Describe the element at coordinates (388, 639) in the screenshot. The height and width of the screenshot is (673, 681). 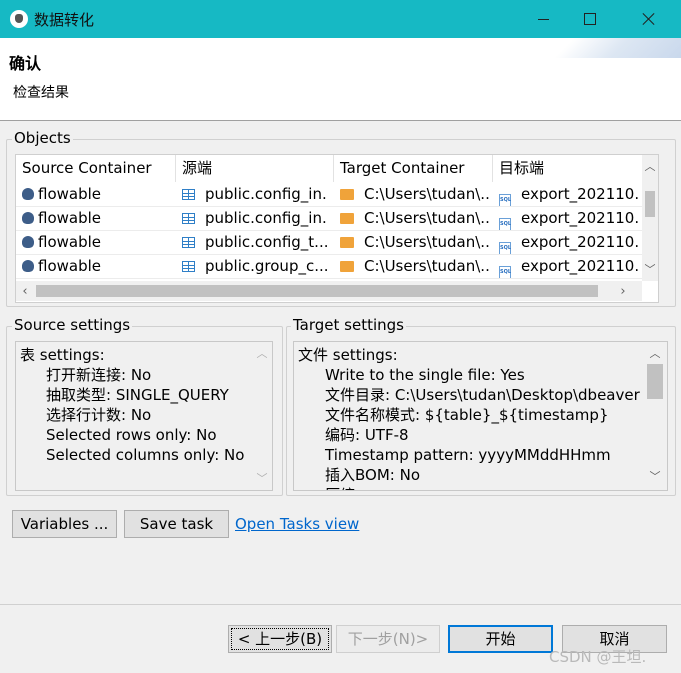
I see `next-button: 下一步(N)>` at that location.